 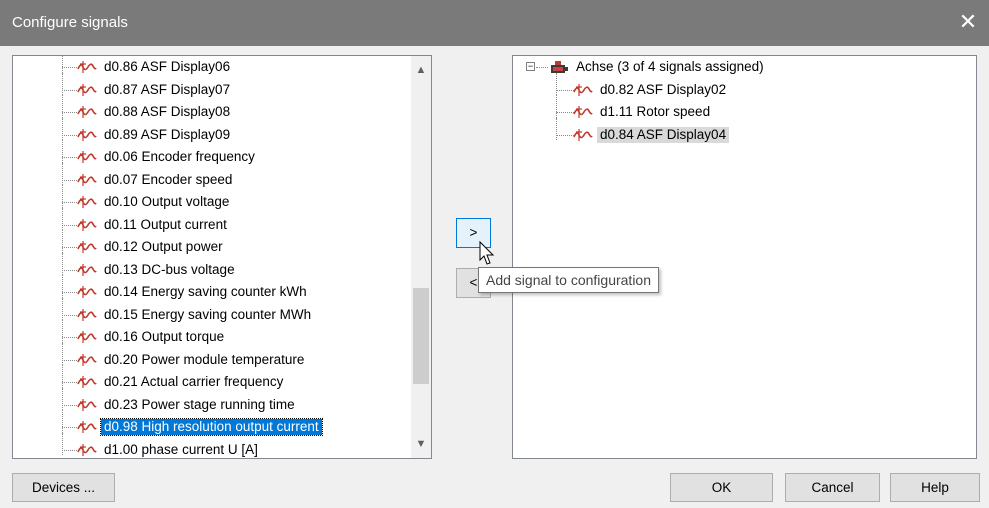 I want to click on signal-list-item: d0.07 Encoder speed, so click(x=212, y=177).